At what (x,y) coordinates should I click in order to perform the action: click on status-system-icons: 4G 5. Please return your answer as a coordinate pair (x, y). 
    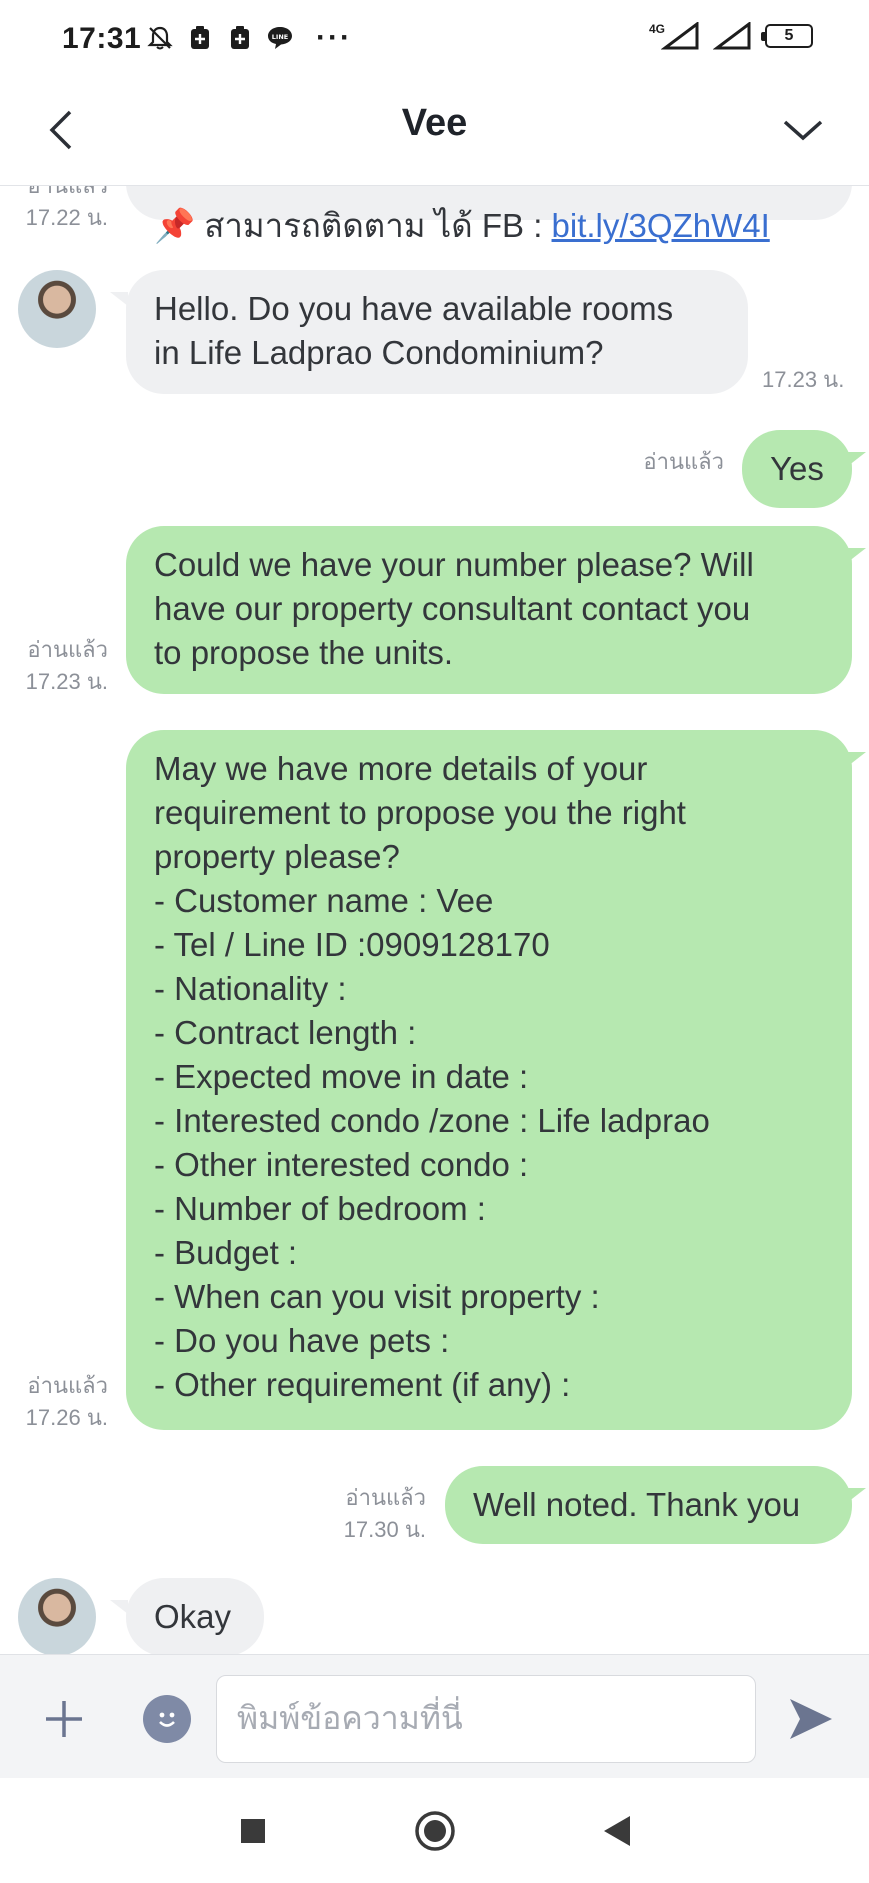
    Looking at the image, I should click on (731, 35).